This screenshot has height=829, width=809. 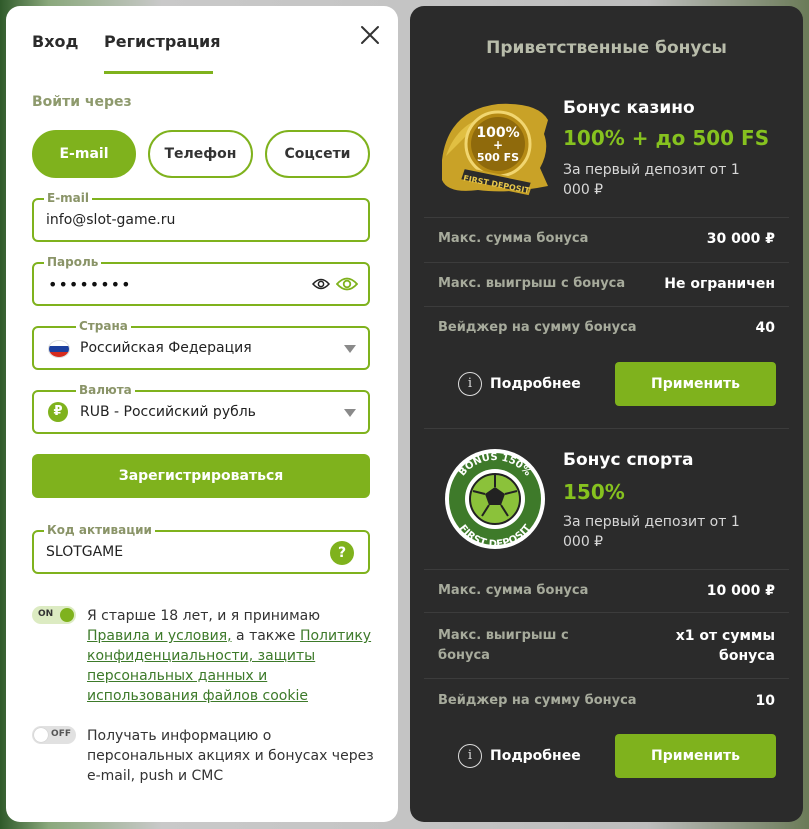 What do you see at coordinates (532, 283) in the screenshot?
I see `casino-row-label: Макс. выигрыш с бонуса` at bounding box center [532, 283].